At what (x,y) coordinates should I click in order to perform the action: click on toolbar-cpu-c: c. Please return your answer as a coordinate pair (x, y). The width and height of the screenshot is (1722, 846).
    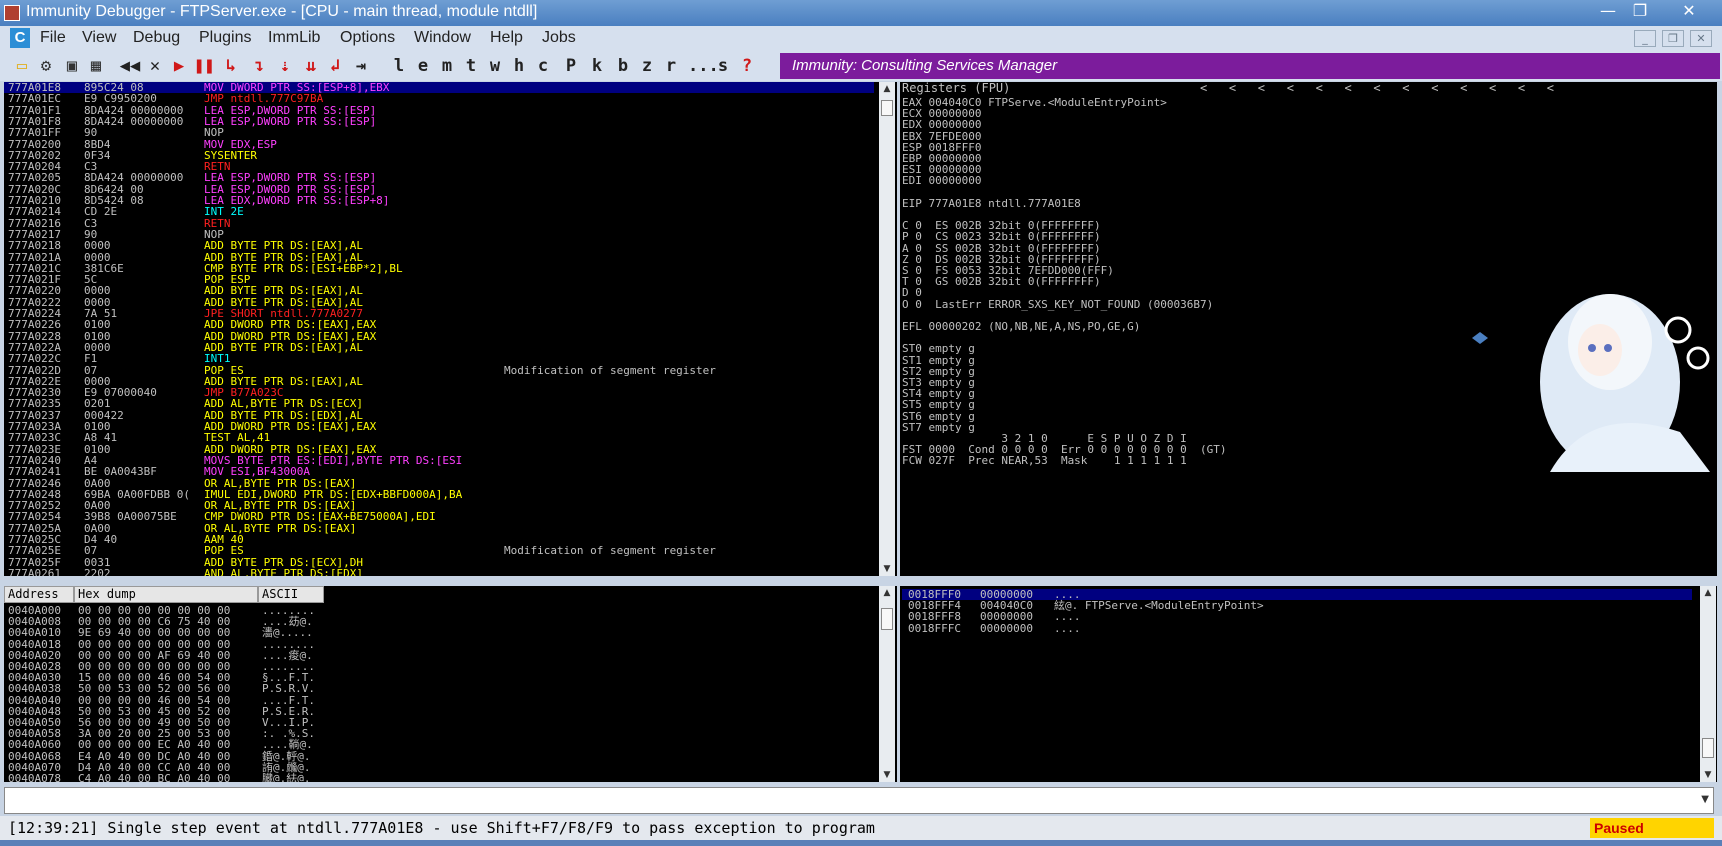
    Looking at the image, I should click on (543, 66).